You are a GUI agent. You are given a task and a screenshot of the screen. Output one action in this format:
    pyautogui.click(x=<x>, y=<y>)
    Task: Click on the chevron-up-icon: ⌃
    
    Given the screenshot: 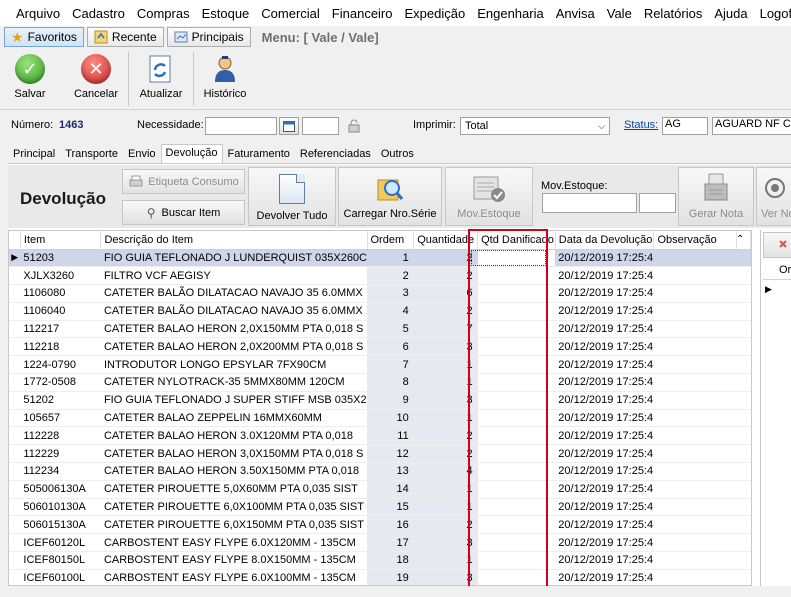 What is the action you would take?
    pyautogui.click(x=740, y=239)
    